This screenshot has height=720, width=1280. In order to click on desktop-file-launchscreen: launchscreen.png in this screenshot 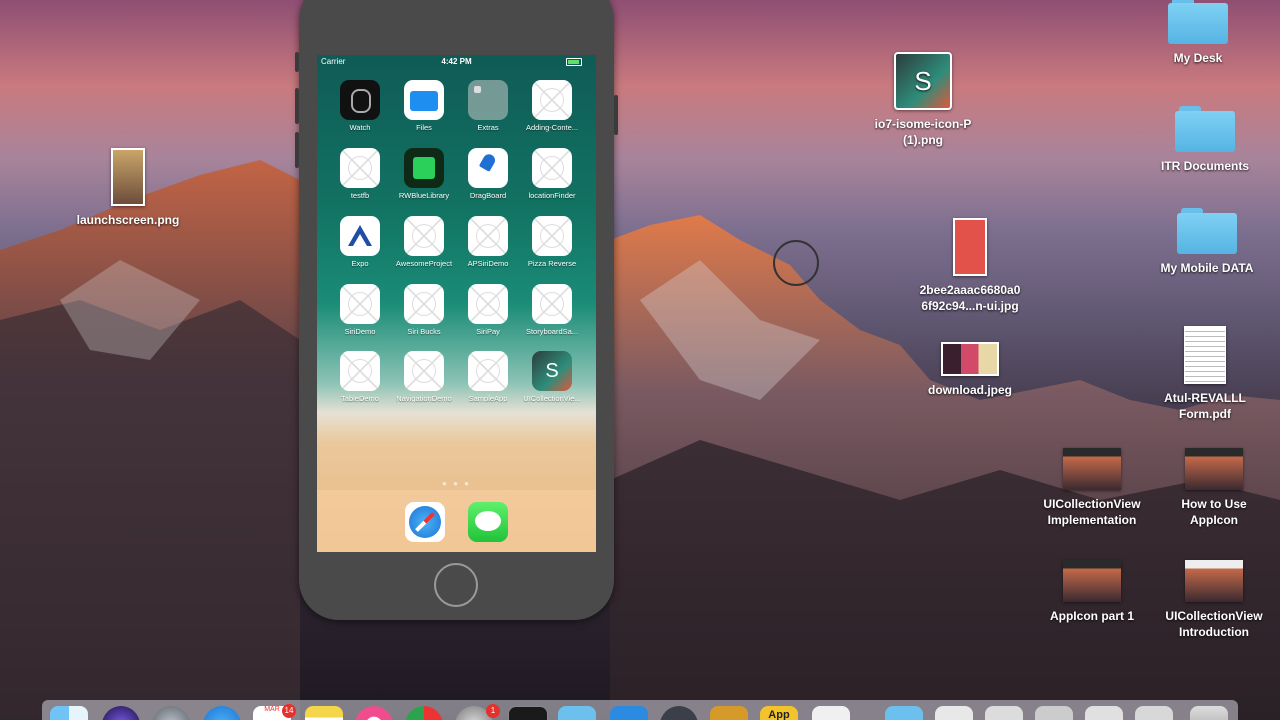, I will do `click(128, 188)`.